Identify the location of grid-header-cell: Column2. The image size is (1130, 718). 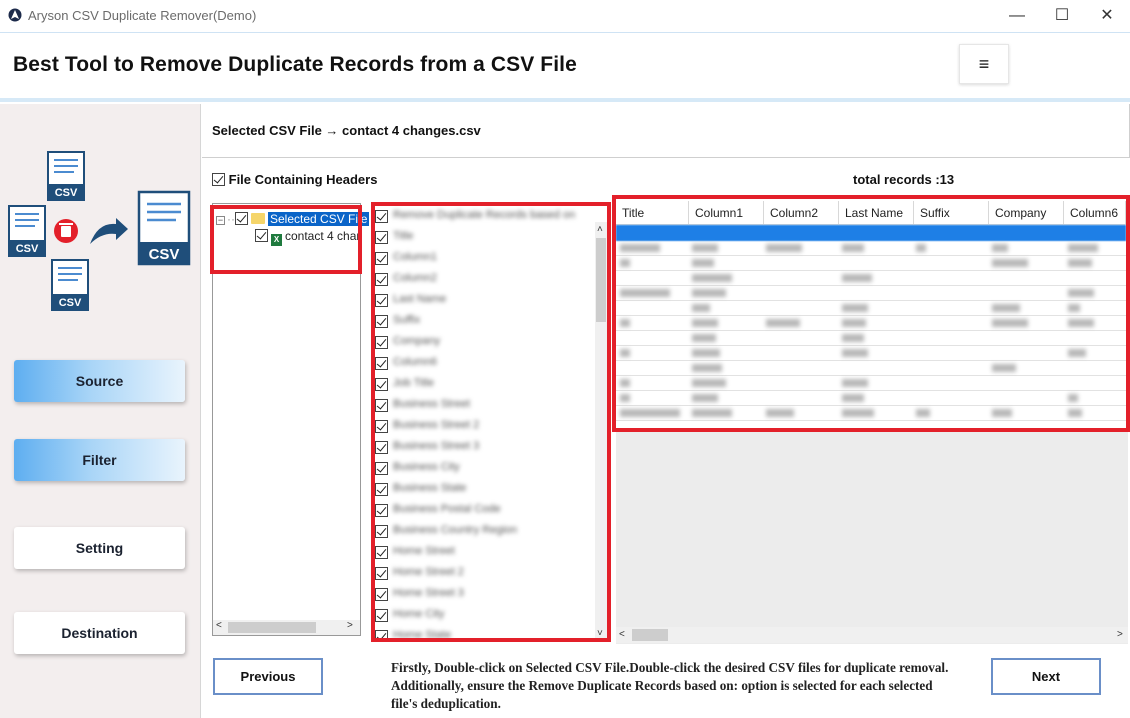
(801, 213).